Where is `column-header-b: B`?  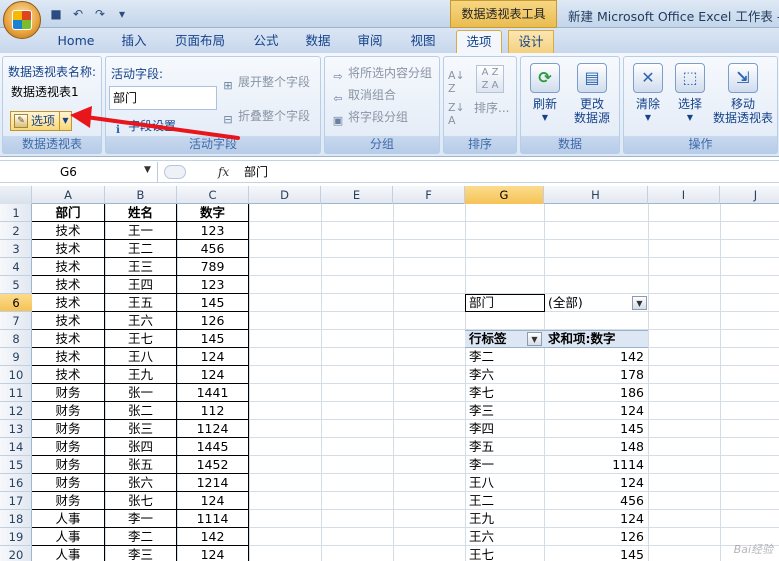 column-header-b: B is located at coordinates (141, 195).